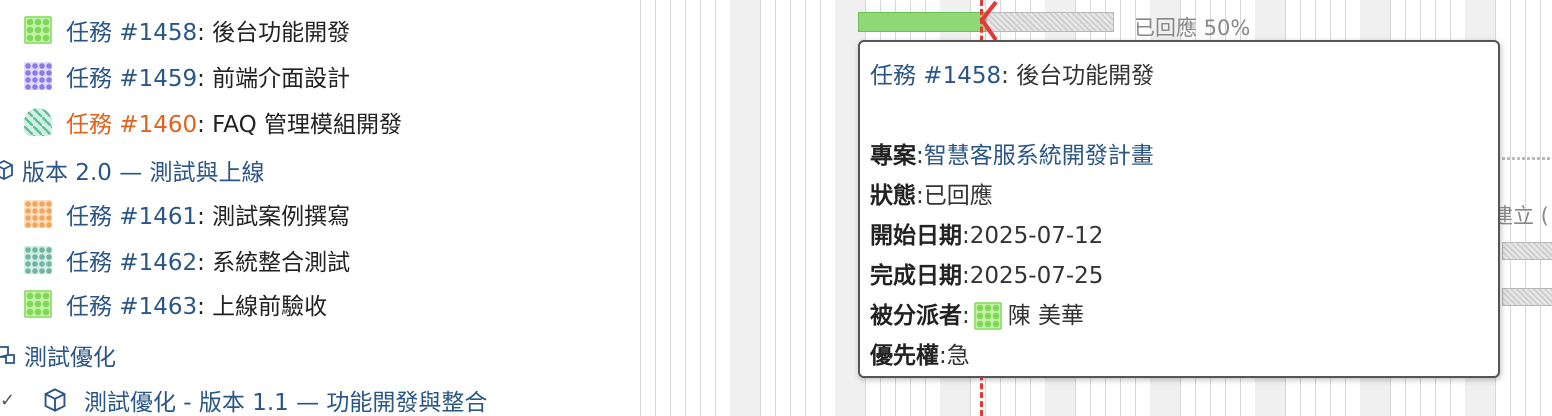 The image size is (1552, 416). I want to click on tree-issue-row: 任務 #1459 : 前端介面設計, so click(187, 76).